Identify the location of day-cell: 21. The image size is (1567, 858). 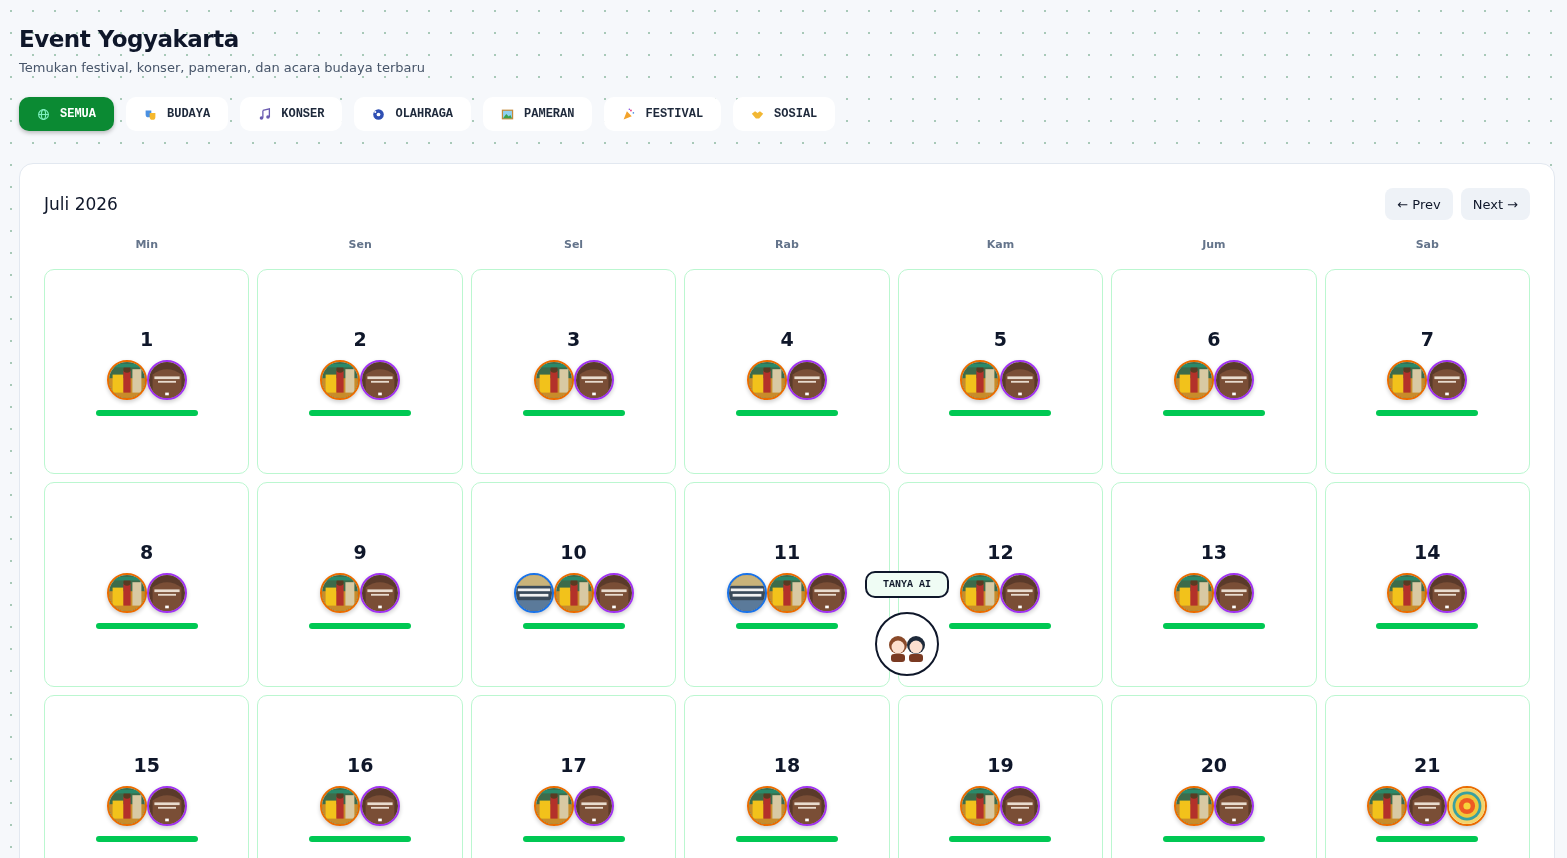
(1427, 776).